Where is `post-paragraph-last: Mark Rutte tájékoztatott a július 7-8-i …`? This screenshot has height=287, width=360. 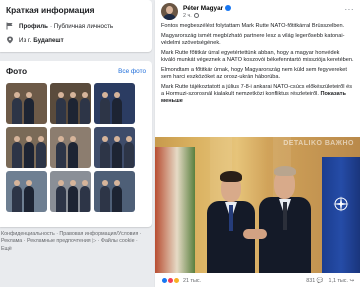 post-paragraph-last: Mark Rutte tájékoztatott a július 7-8-i … is located at coordinates (257, 94).